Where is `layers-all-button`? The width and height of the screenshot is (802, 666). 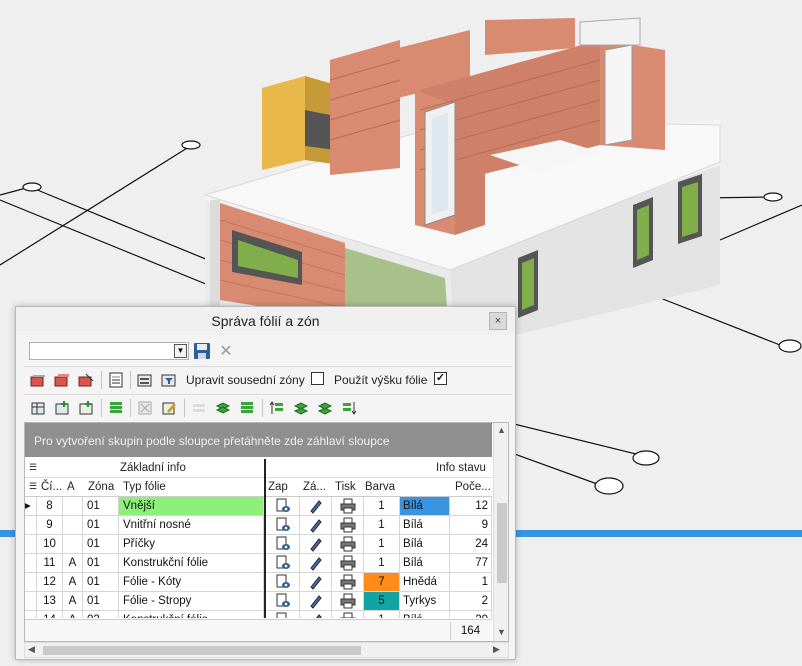 layers-all-button is located at coordinates (247, 408).